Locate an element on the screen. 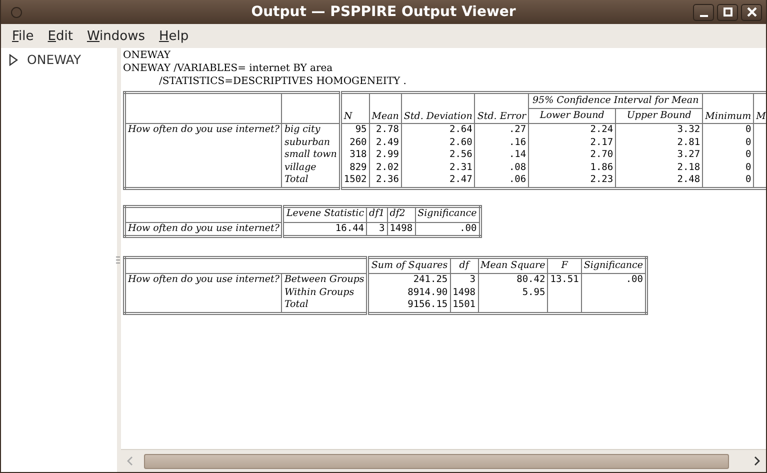  maximize-button is located at coordinates (727, 12).